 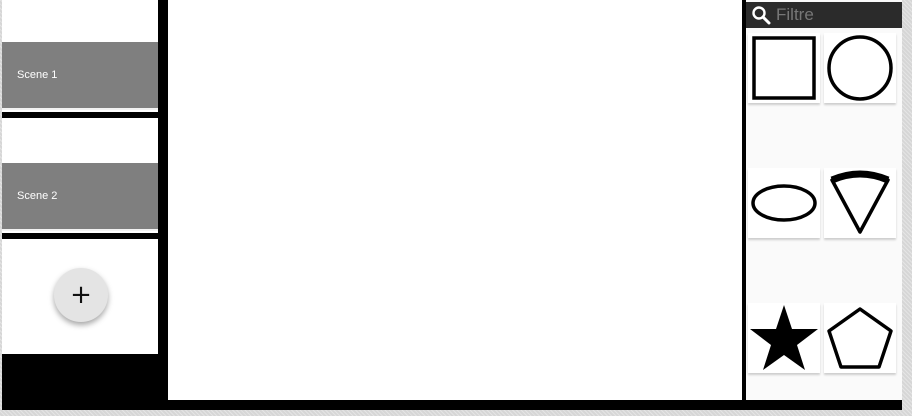 I want to click on circle-icon, so click(x=860, y=68).